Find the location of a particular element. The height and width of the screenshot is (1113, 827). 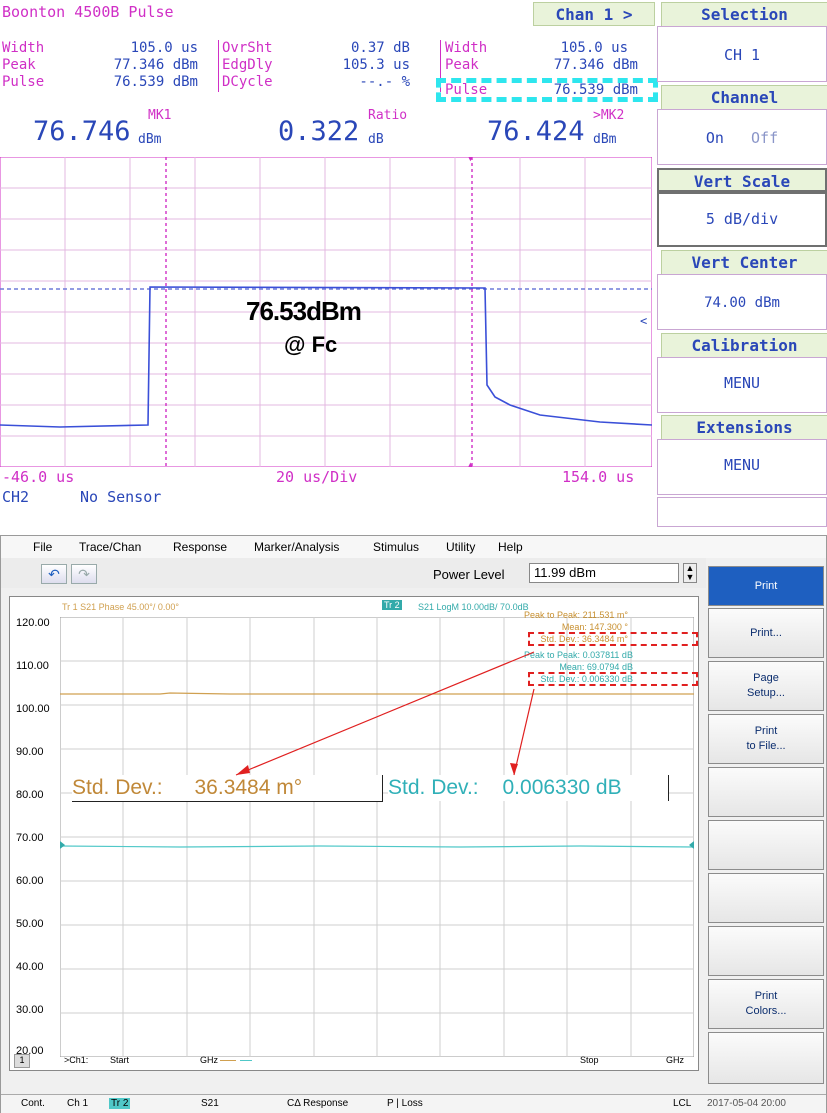

menu-marker-analysis: Marker/Analysis is located at coordinates (296, 547).